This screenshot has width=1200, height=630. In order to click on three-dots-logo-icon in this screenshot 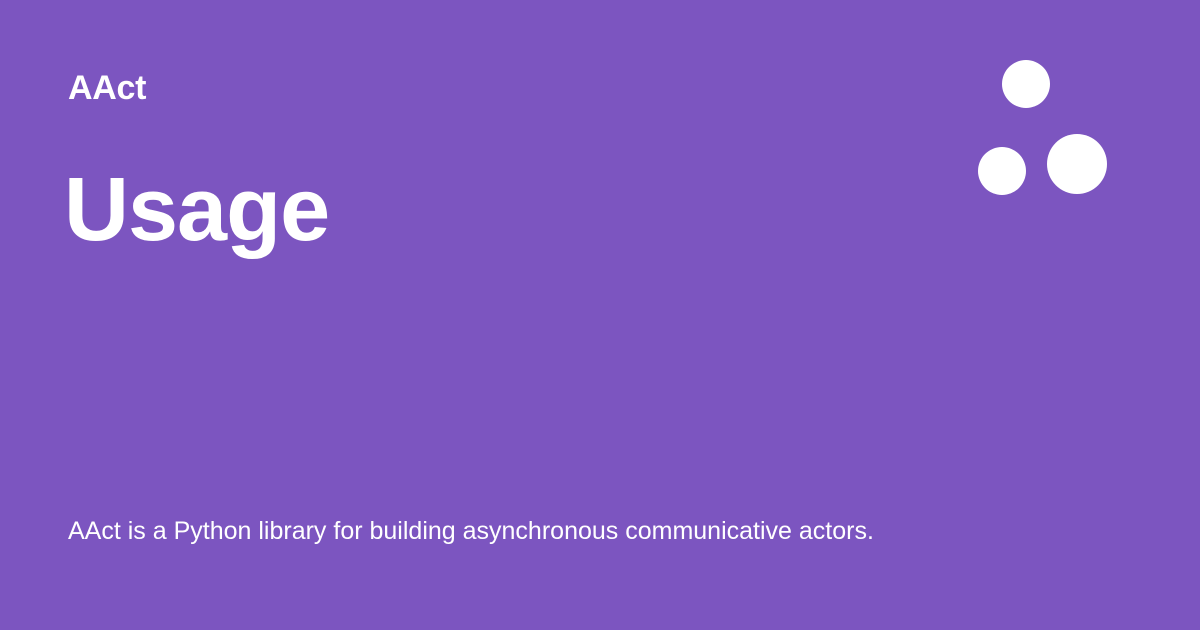, I will do `click(1042, 127)`.